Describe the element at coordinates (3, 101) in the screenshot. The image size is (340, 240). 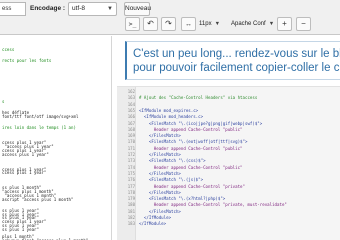
I see `editor-line: s` at that location.